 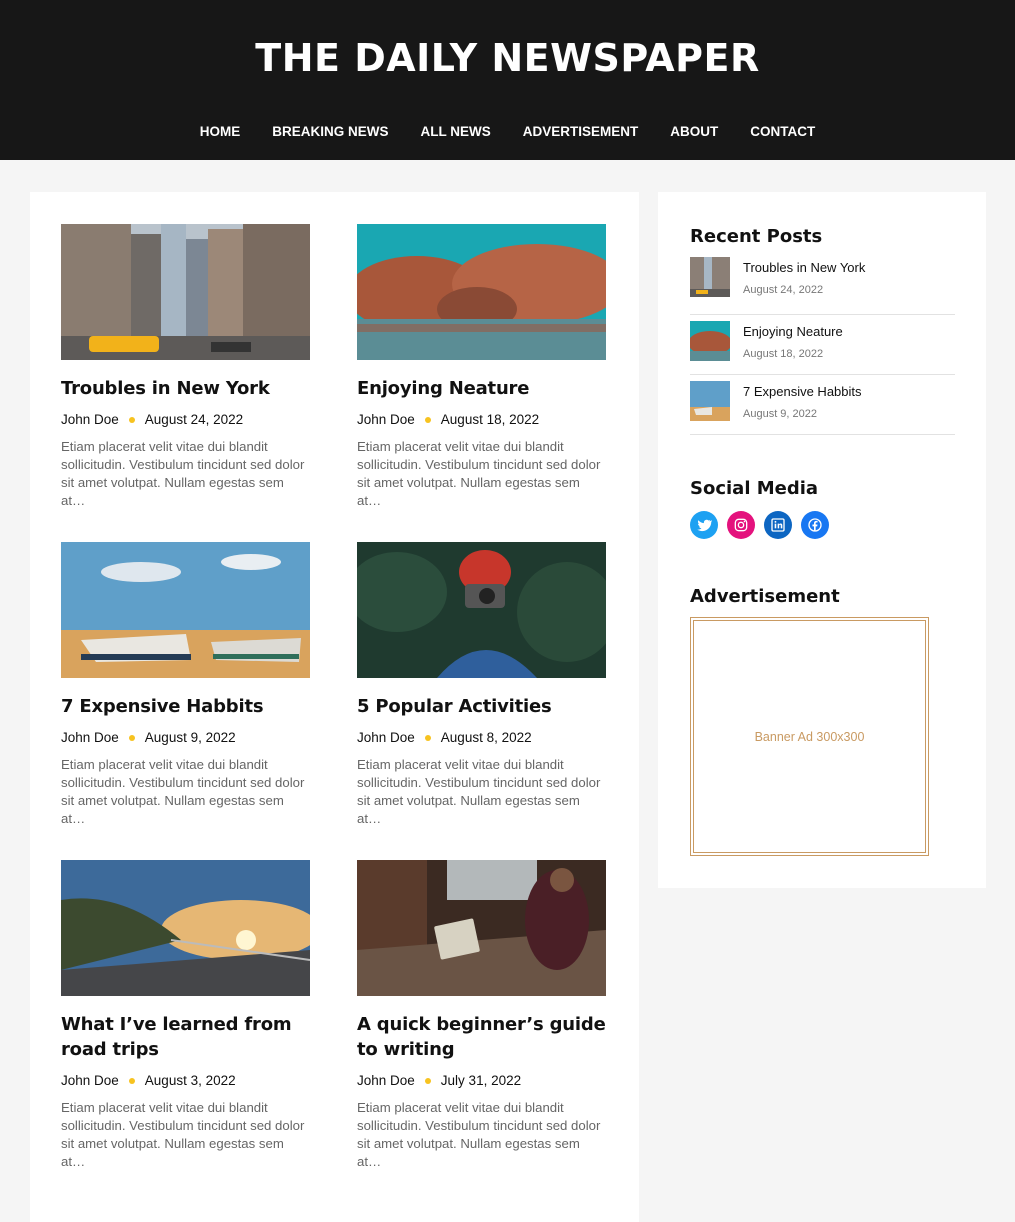 What do you see at coordinates (822, 405) in the screenshot?
I see `recent-post-item: 7 Expensive Habbits August 9, 2022` at bounding box center [822, 405].